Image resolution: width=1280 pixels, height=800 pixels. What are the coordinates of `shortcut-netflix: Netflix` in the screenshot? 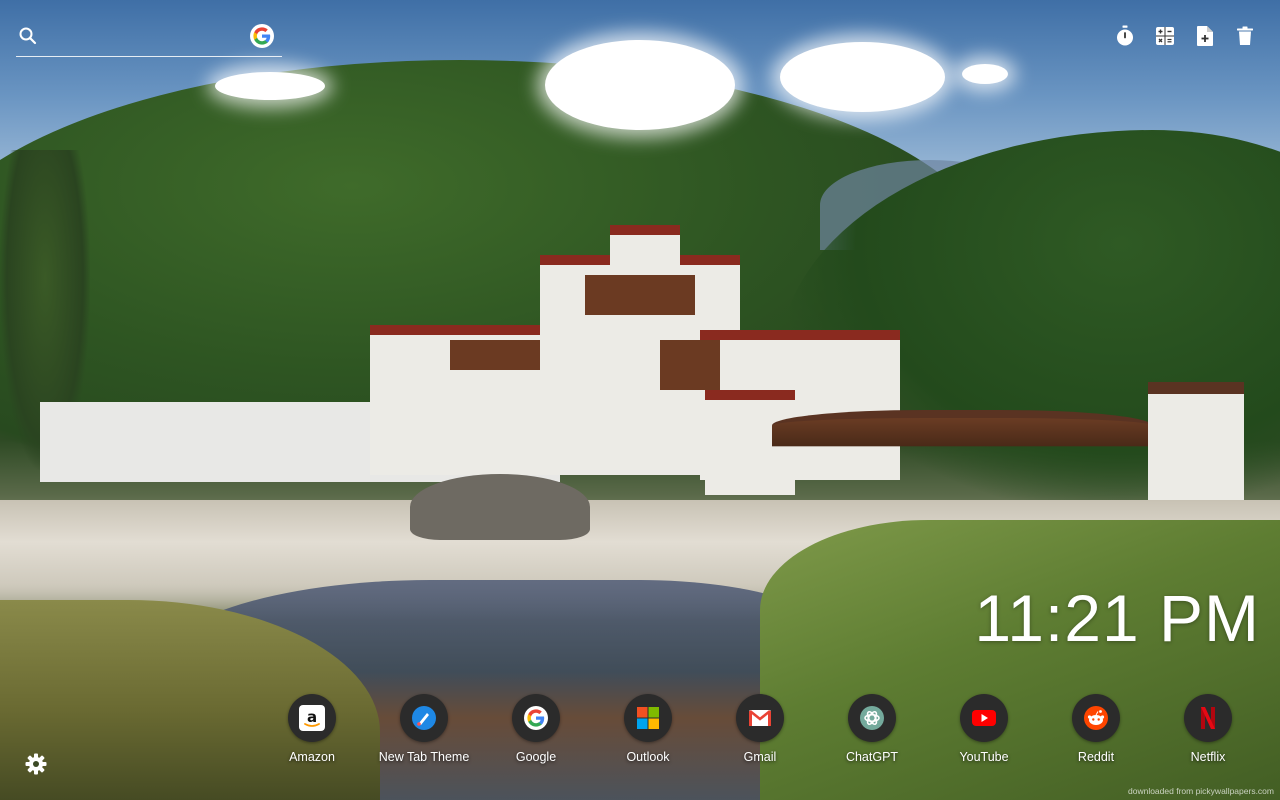 It's located at (1208, 734).